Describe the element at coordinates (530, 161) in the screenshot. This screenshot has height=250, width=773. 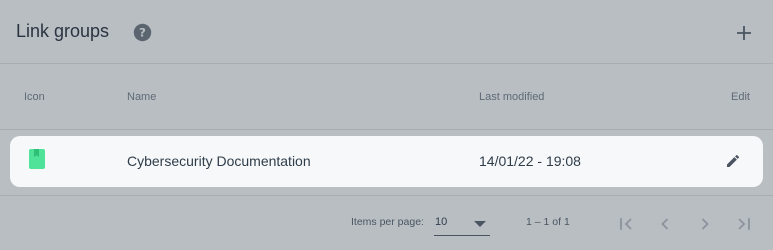
I see `row-last-modified: 14/01/22 - 19:08` at that location.